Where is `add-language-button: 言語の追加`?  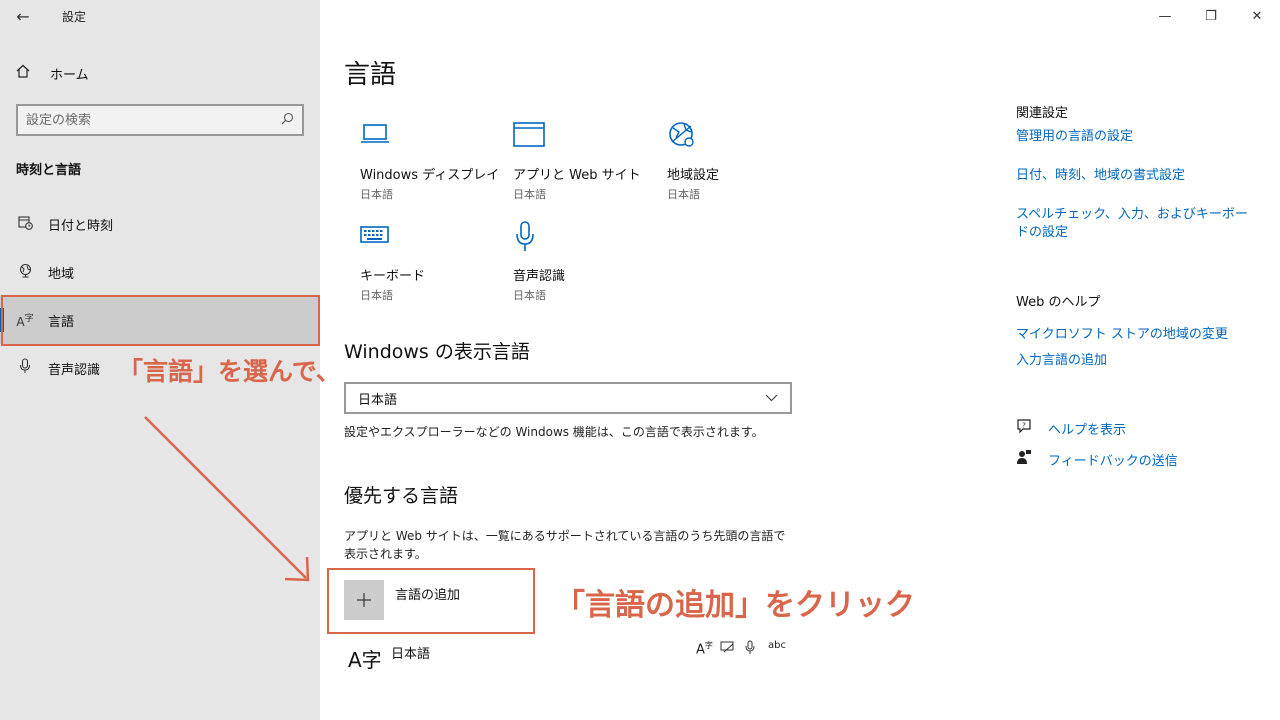
add-language-button: 言語の追加 is located at coordinates (402, 601).